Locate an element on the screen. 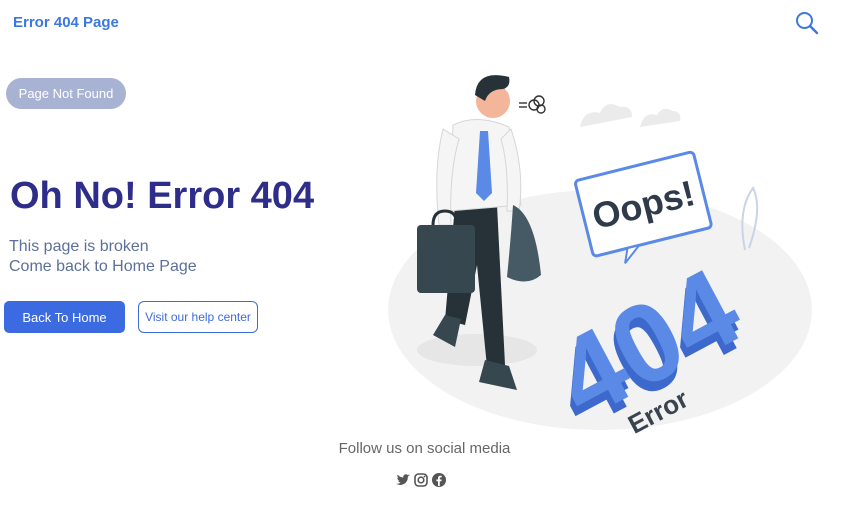 The width and height of the screenshot is (849, 532). social-icons is located at coordinates (421, 480).